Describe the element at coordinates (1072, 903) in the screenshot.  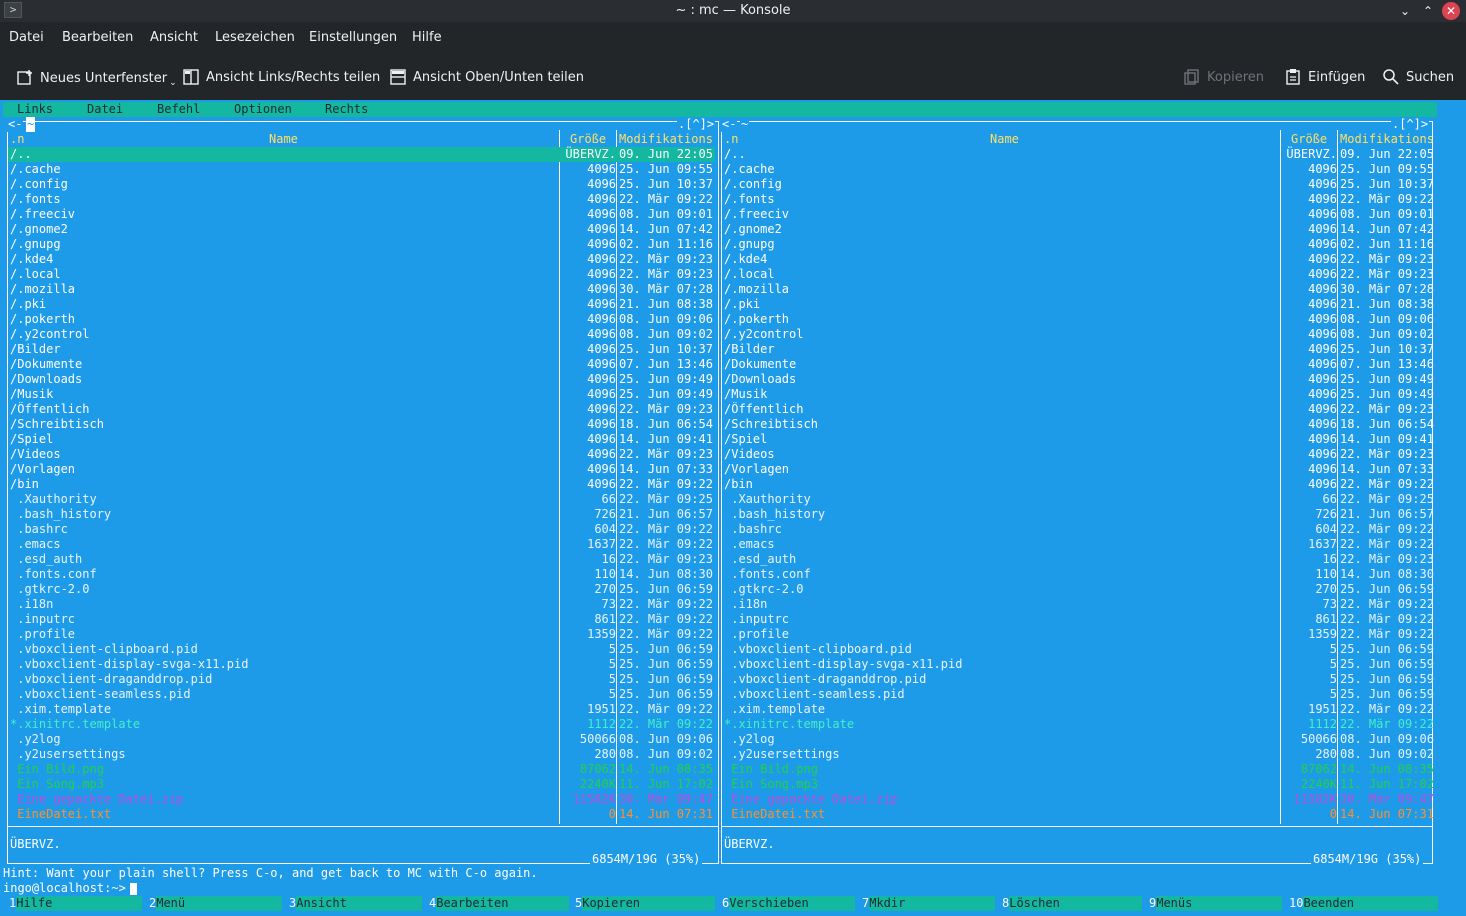
I see `fkey-löschen: 8Löschen` at that location.